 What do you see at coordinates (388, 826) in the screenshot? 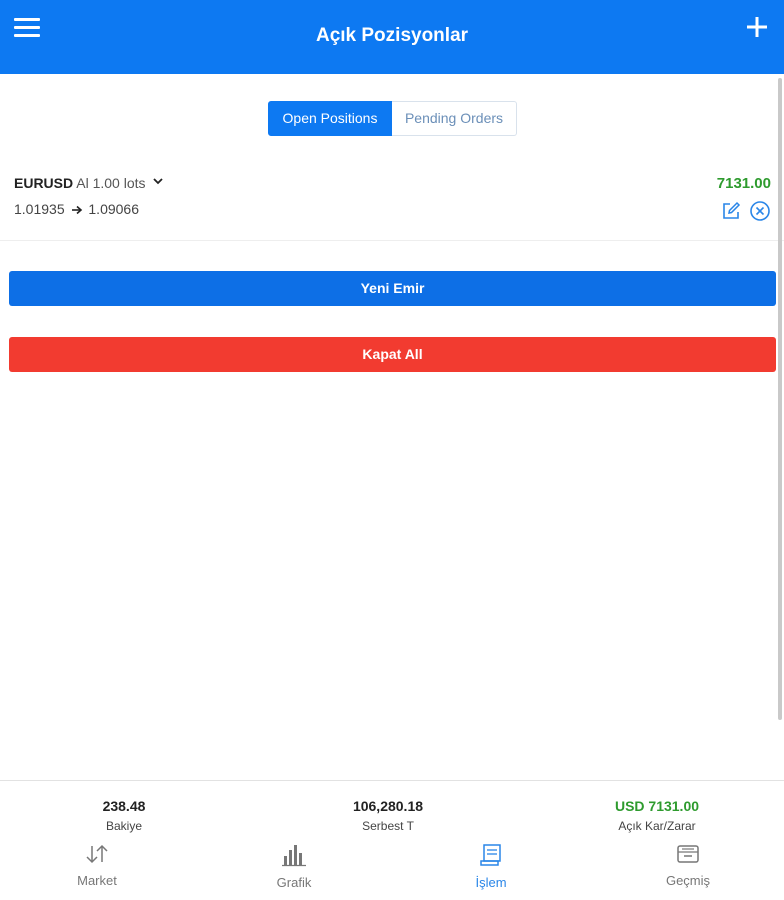
I see `free-margin-label: Serbest T` at bounding box center [388, 826].